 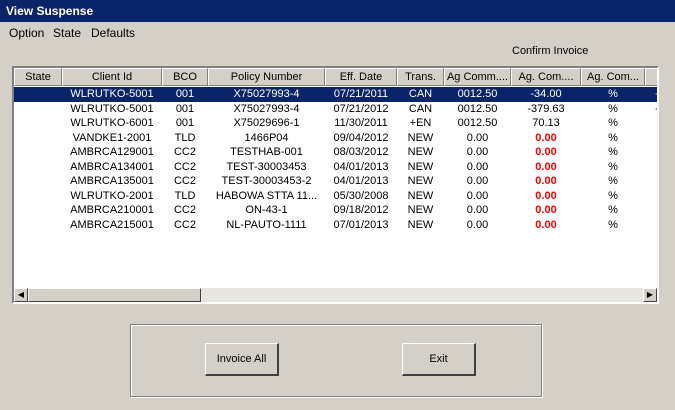 I want to click on col-header-state: State, so click(x=38, y=77).